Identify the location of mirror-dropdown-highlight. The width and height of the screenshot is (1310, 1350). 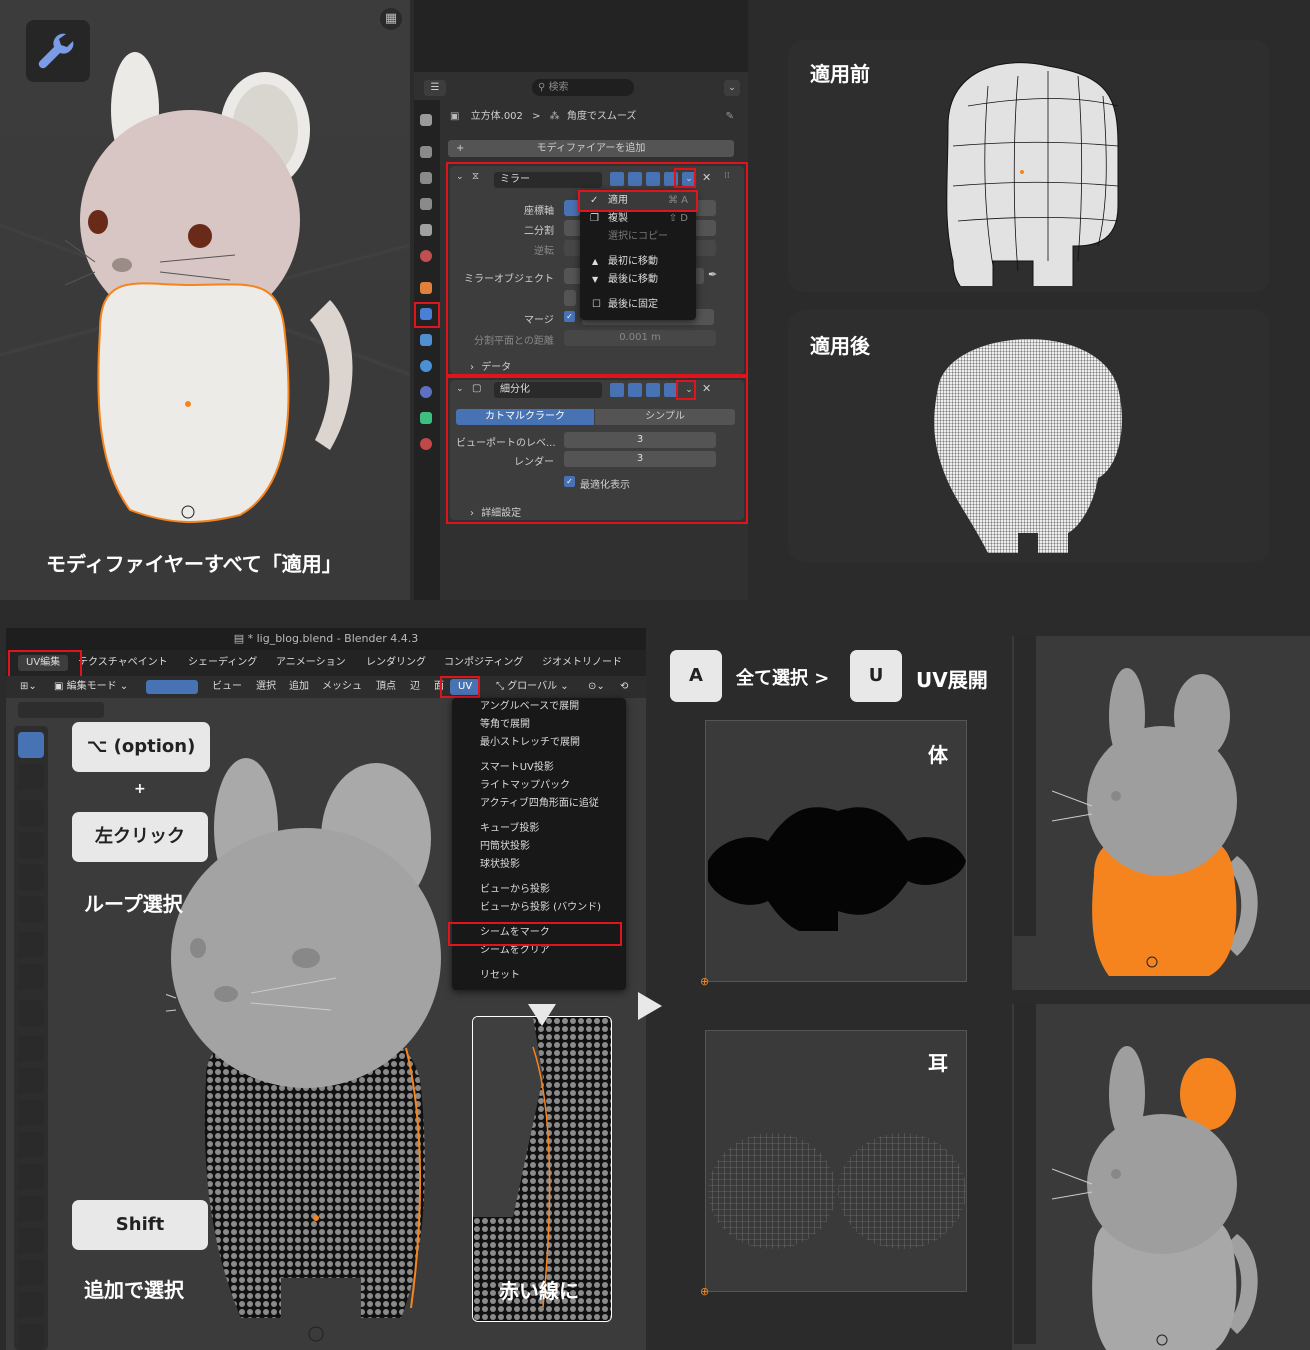
(685, 178).